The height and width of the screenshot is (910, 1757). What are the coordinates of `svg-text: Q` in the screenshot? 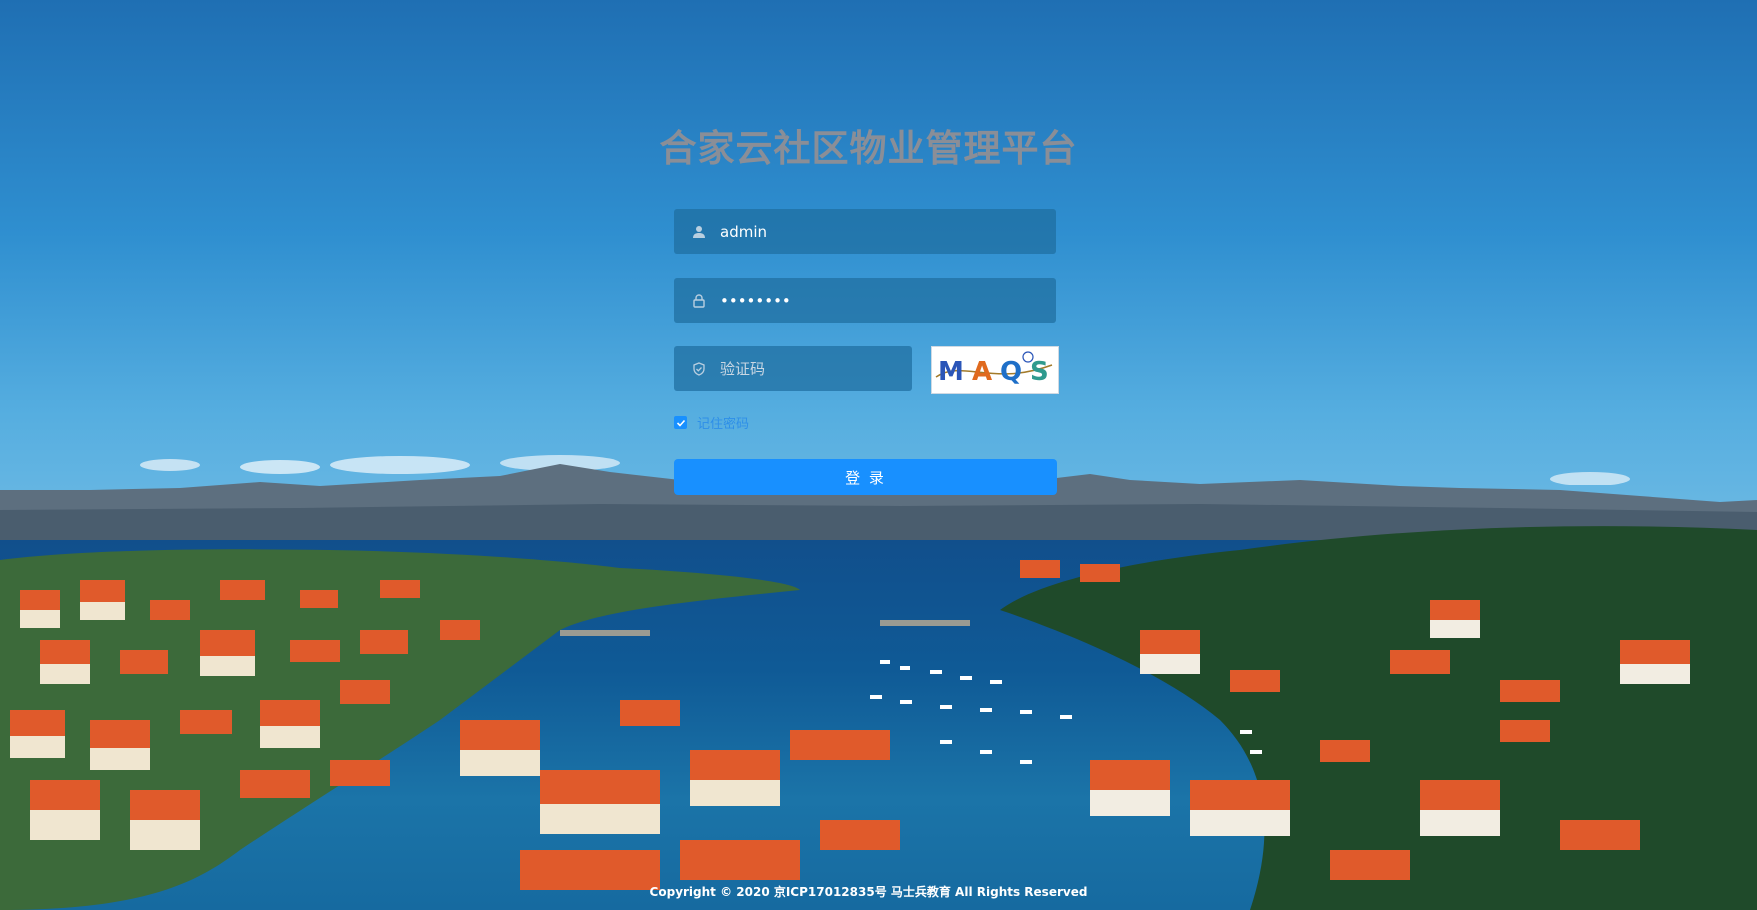 It's located at (1011, 372).